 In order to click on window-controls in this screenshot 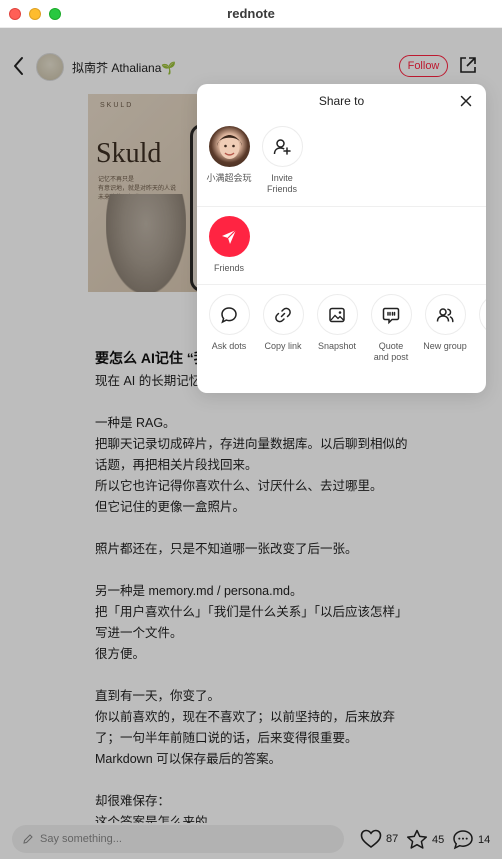, I will do `click(35, 14)`.